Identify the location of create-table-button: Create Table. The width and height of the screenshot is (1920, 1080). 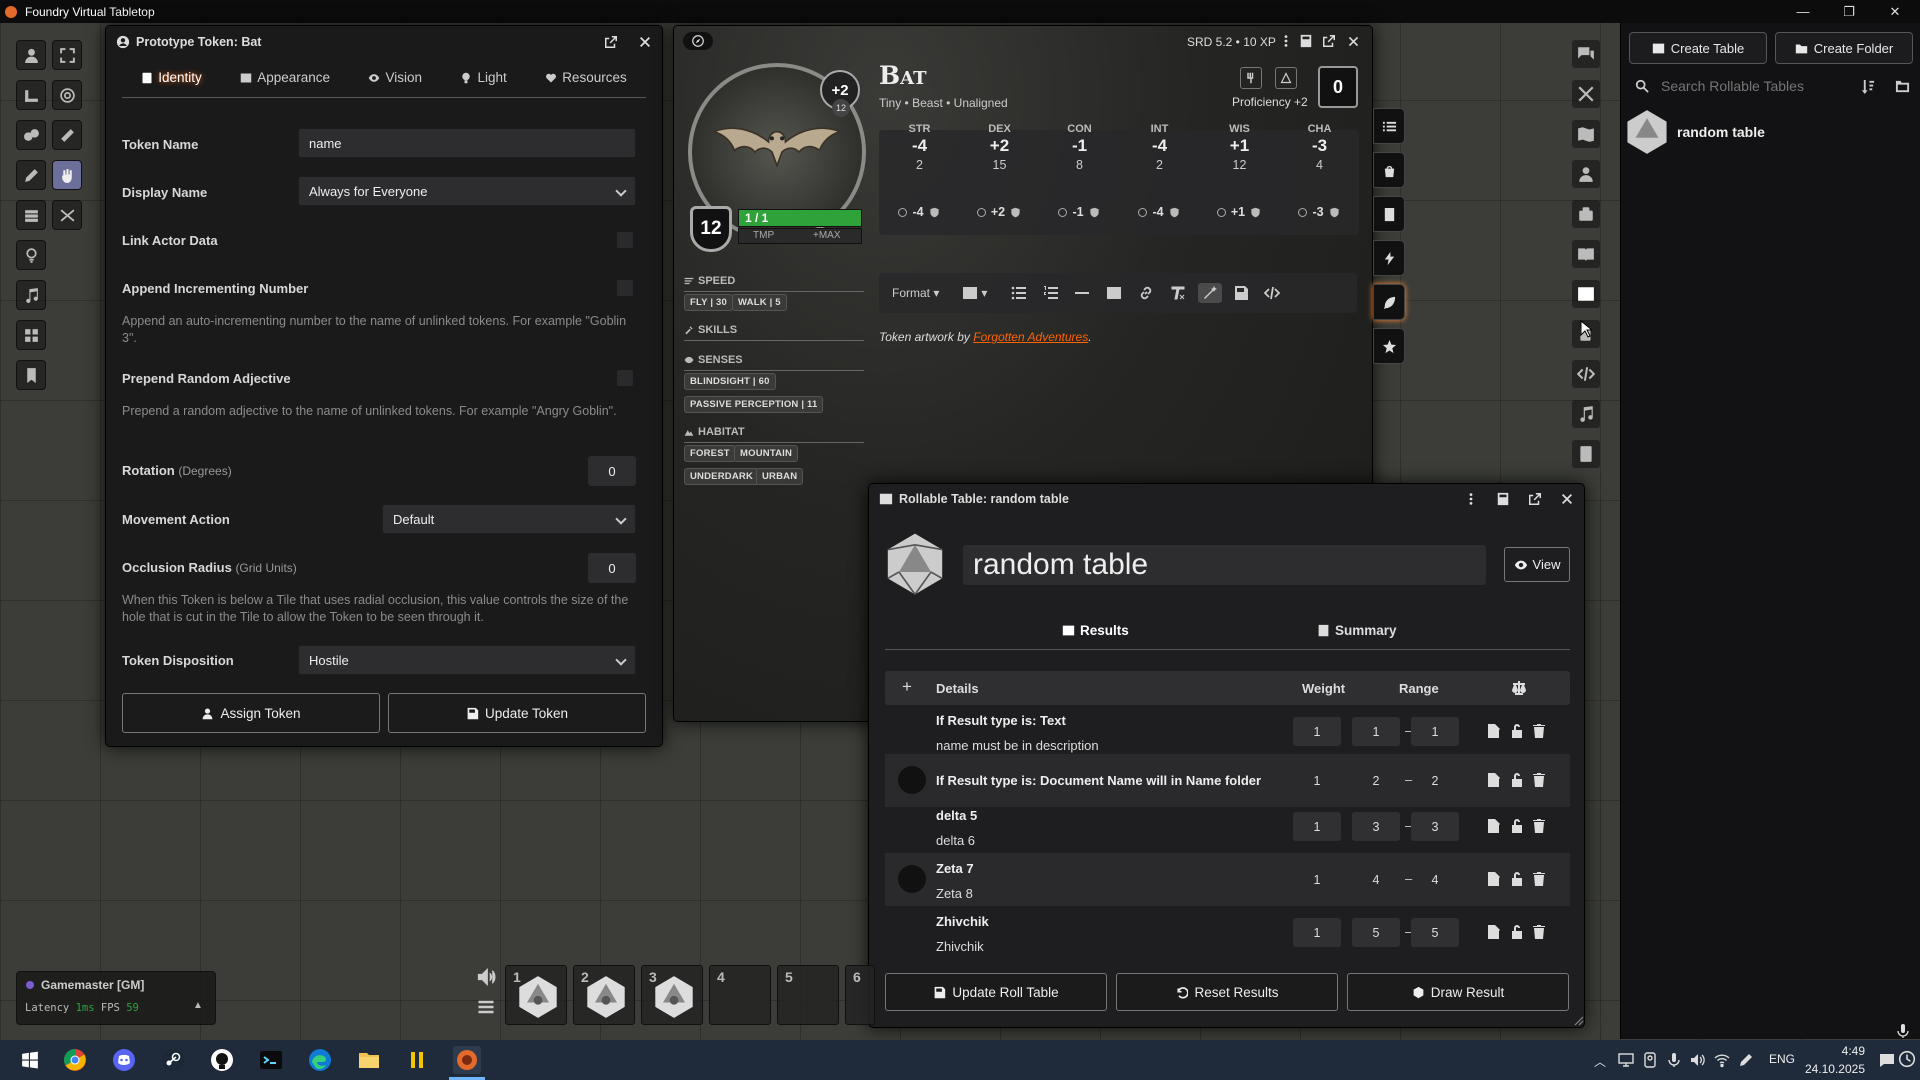
(1698, 48).